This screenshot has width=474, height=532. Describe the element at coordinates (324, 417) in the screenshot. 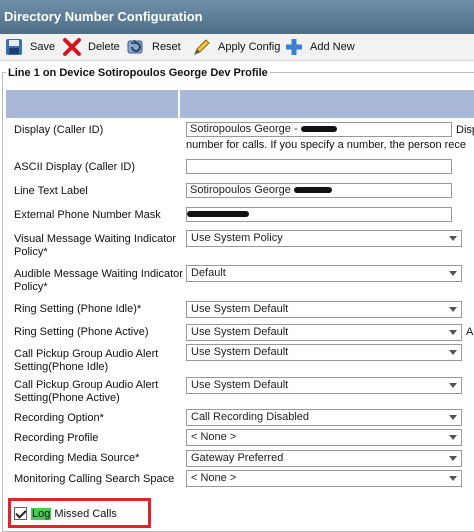

I see `recording-option-select: Call Recording Disabled` at that location.